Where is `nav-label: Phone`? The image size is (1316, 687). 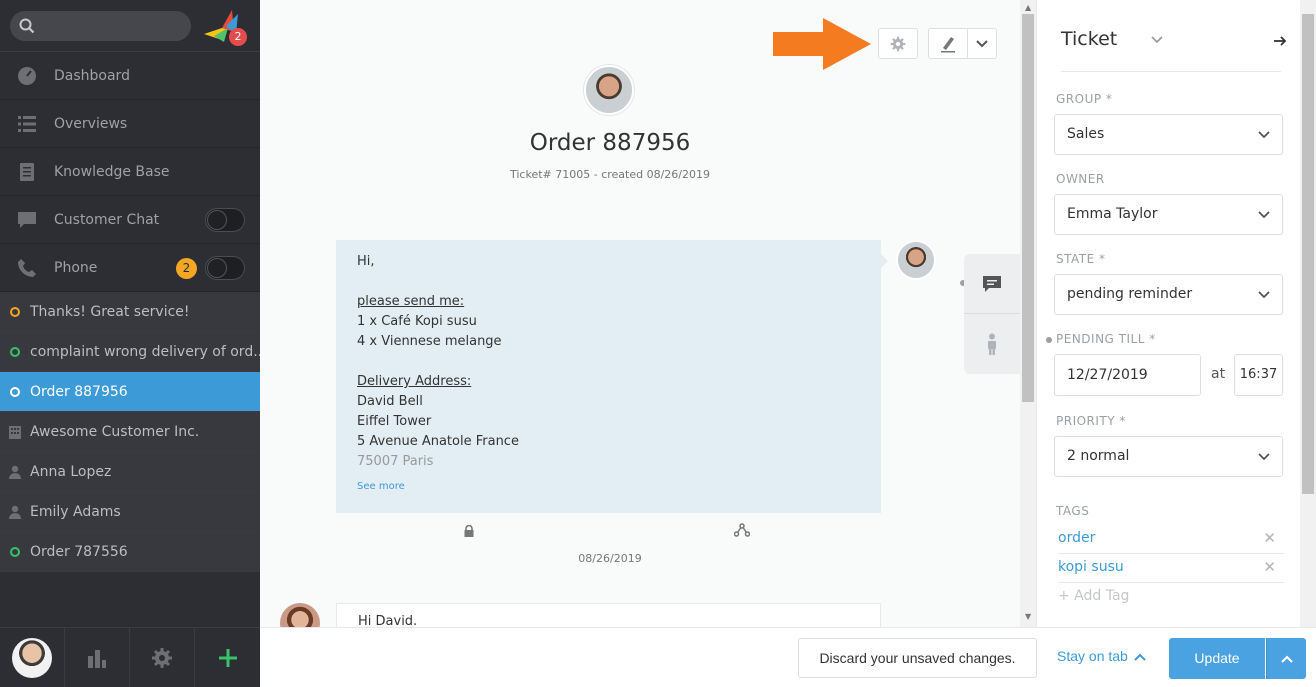 nav-label: Phone is located at coordinates (76, 267).